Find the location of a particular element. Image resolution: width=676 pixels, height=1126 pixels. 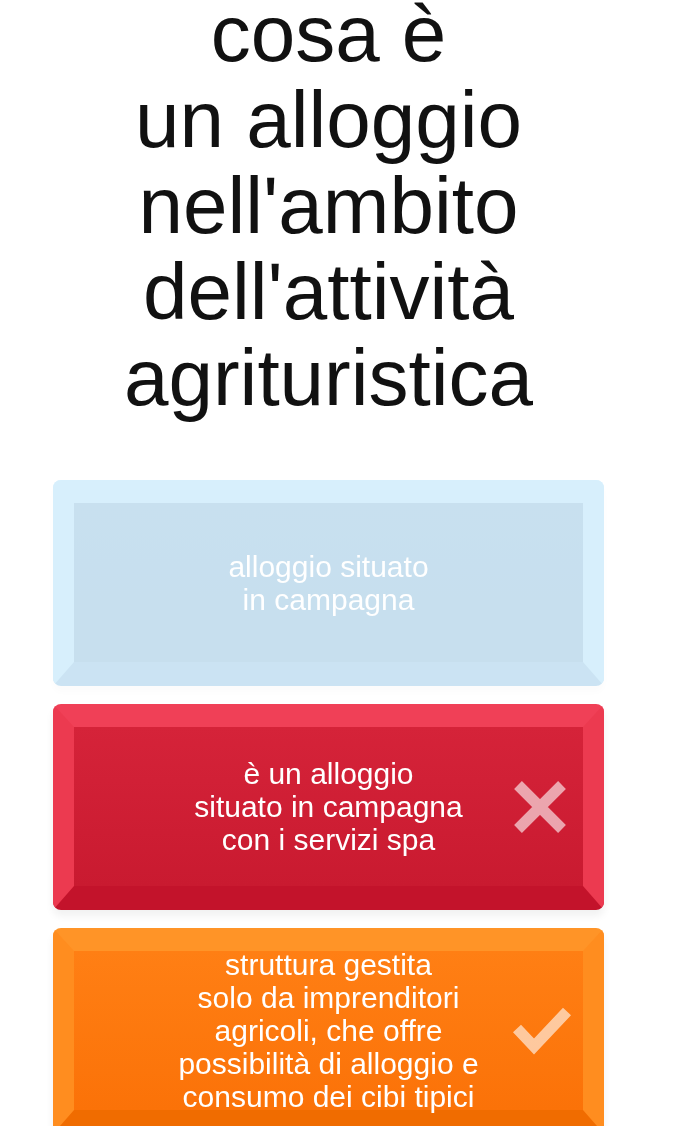

cross-icon is located at coordinates (540, 806).